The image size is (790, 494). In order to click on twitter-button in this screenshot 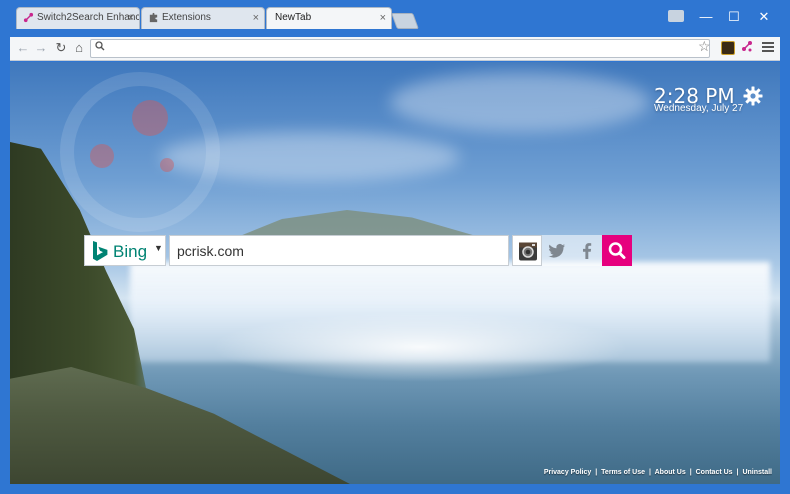, I will do `click(557, 250)`.